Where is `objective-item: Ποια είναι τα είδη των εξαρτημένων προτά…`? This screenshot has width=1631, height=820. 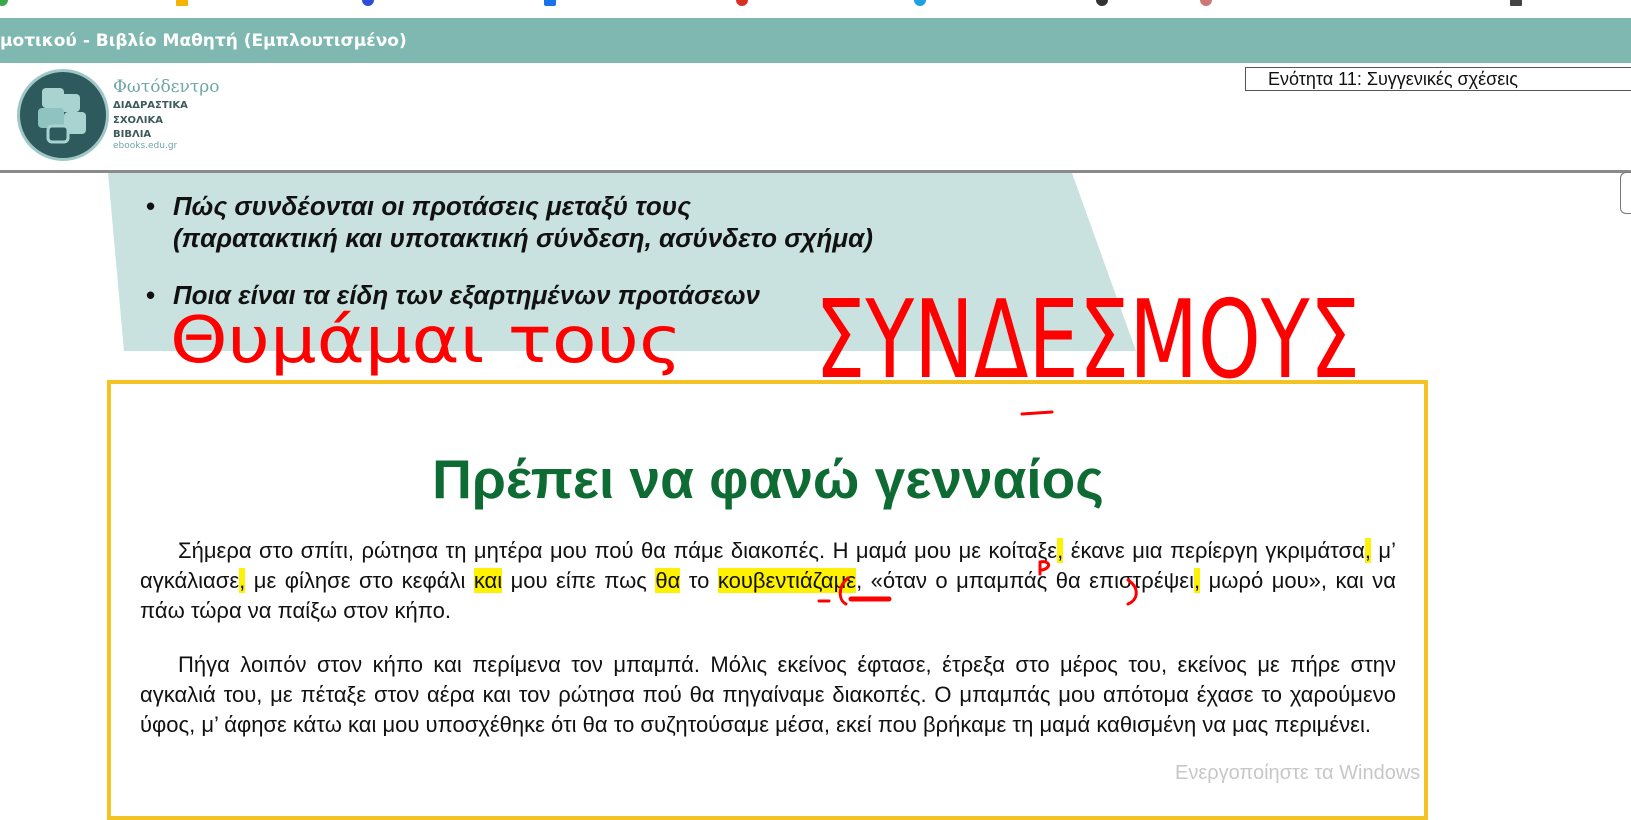
objective-item: Ποια είναι τα είδη των εξαρτημένων προτά… is located at coordinates (509, 295).